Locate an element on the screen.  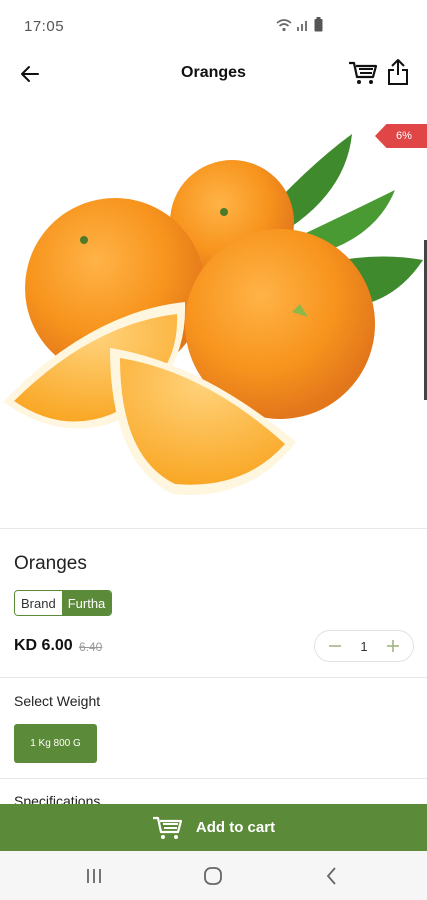
share-button is located at coordinates (399, 73).